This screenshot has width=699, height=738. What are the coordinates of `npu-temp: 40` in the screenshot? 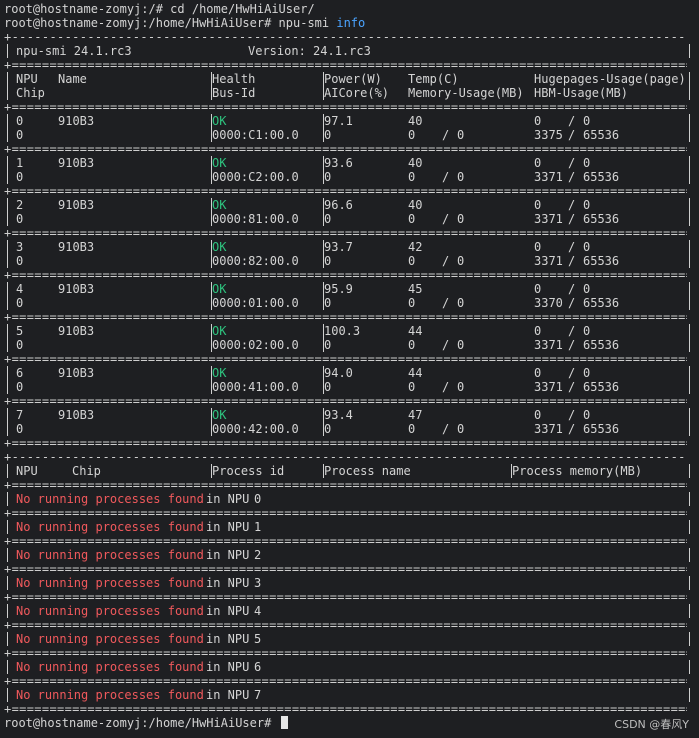 It's located at (415, 163).